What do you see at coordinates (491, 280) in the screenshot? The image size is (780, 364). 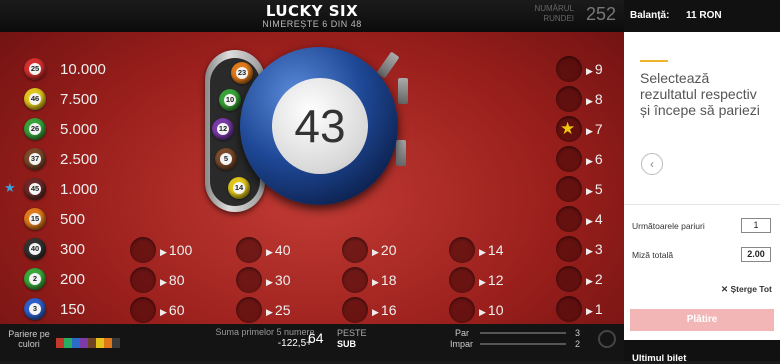 I see `bet-slot-label-12: ▶ 12` at bounding box center [491, 280].